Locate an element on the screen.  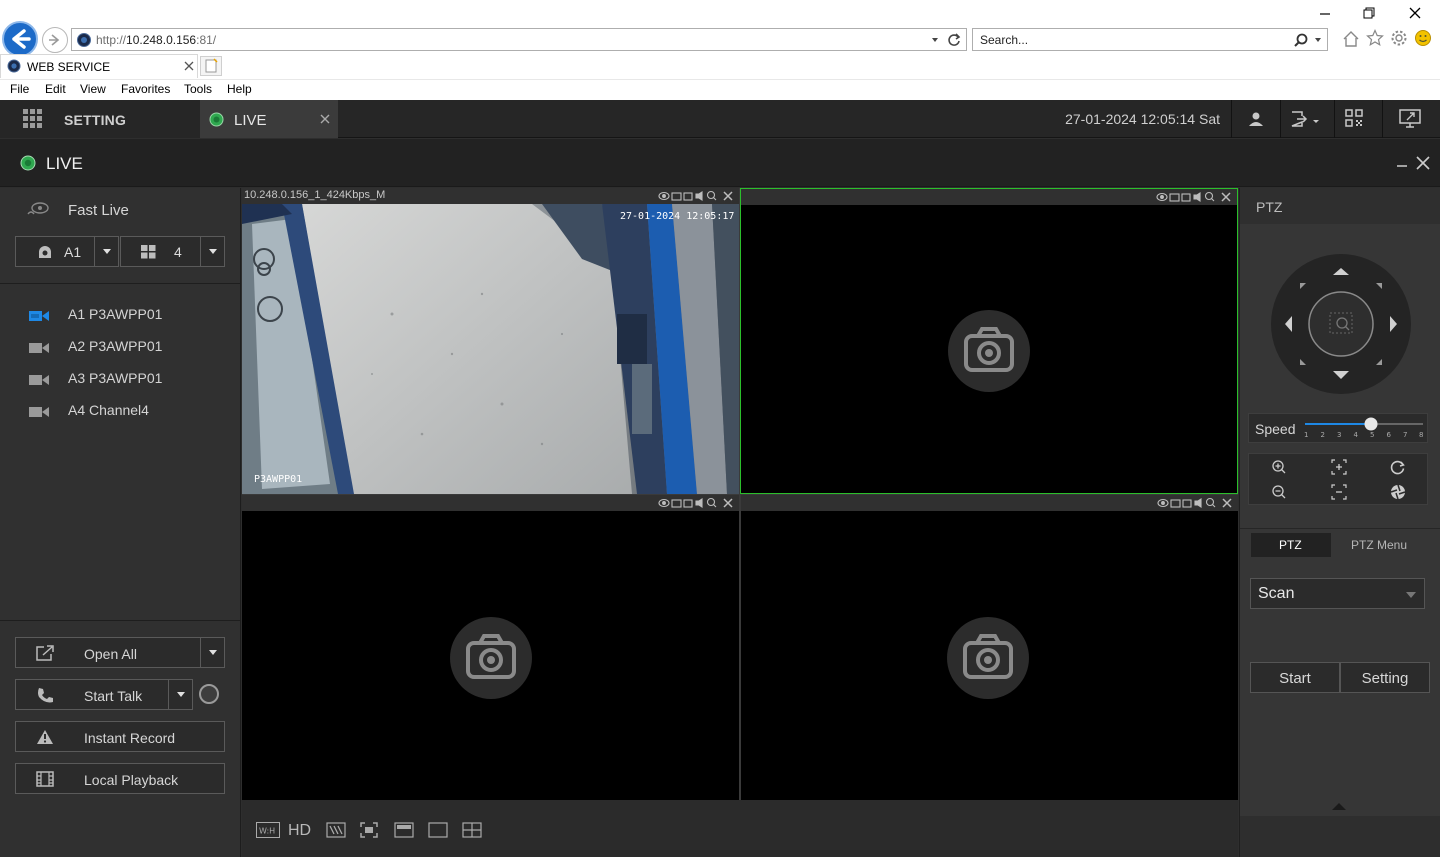
fast-live-icon is located at coordinates (38, 208).